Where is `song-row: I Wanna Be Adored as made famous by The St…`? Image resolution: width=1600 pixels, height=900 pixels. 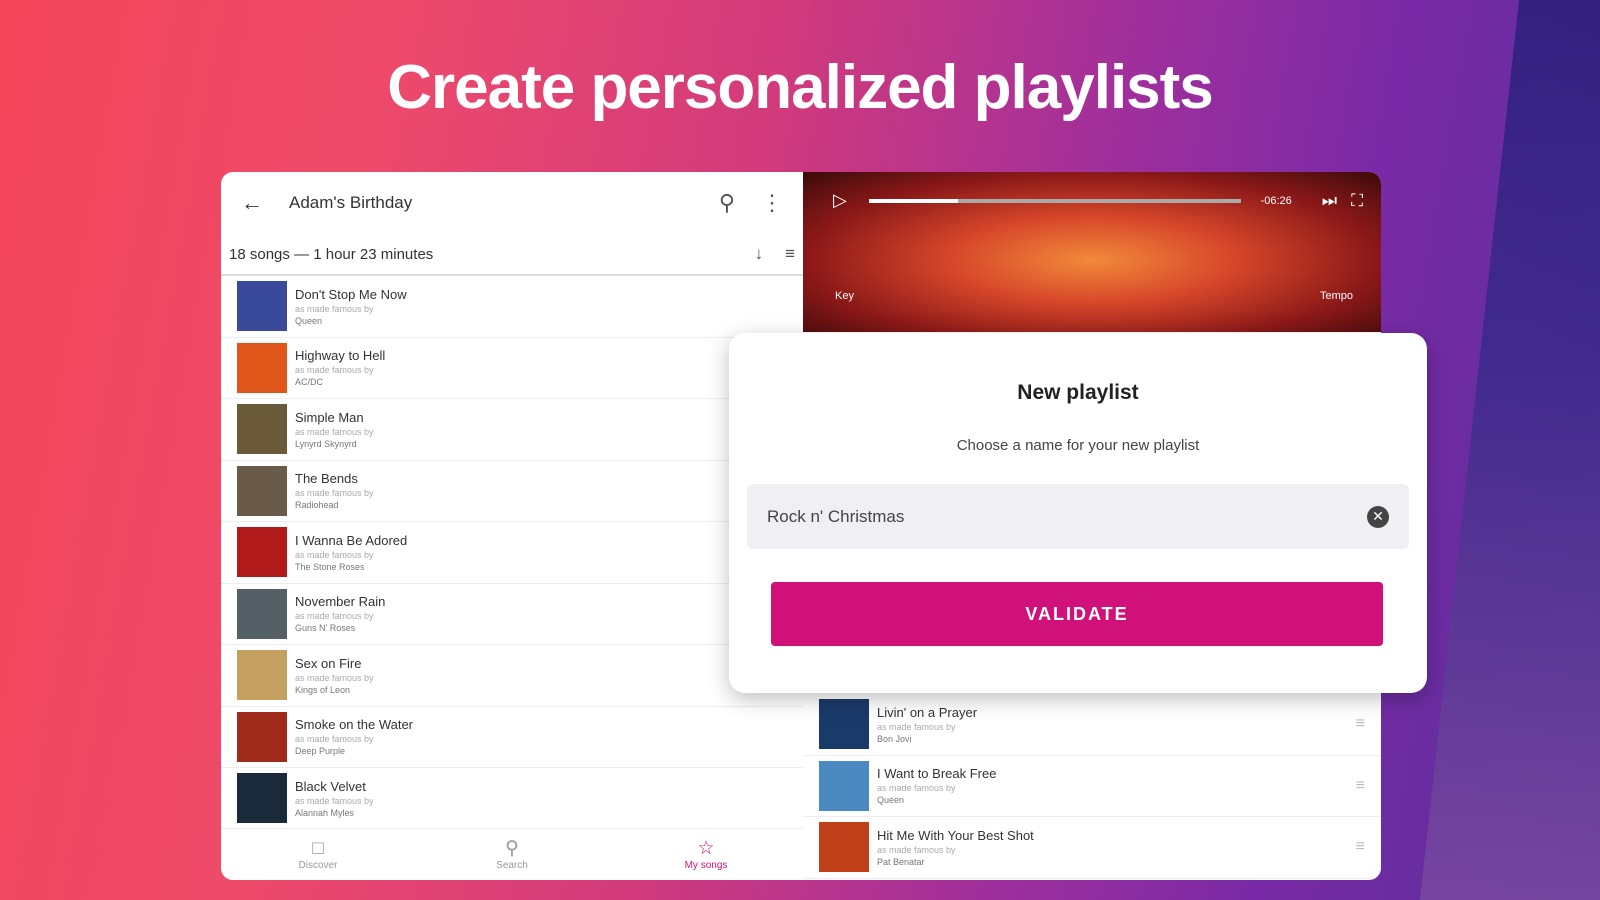
song-row: I Wanna Be Adored as made famous by The St… is located at coordinates (512, 553).